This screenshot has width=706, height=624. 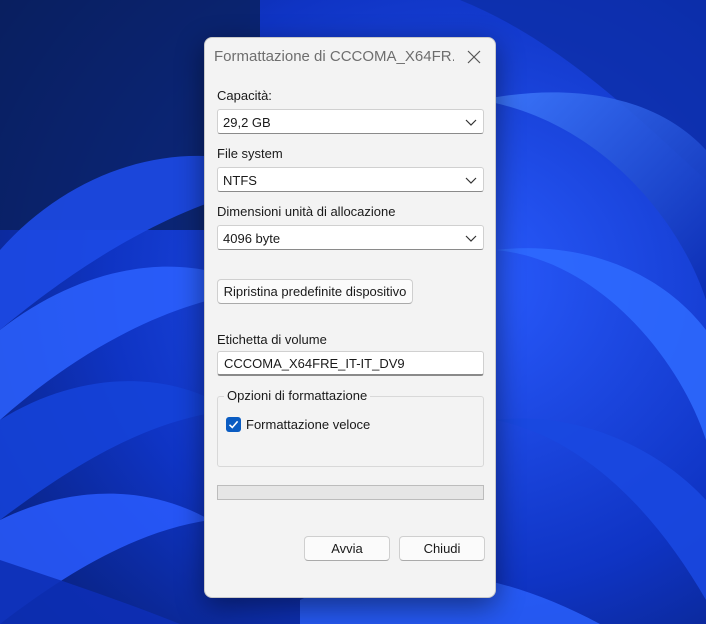 I want to click on allocation-value: 4096 byte, so click(x=252, y=238).